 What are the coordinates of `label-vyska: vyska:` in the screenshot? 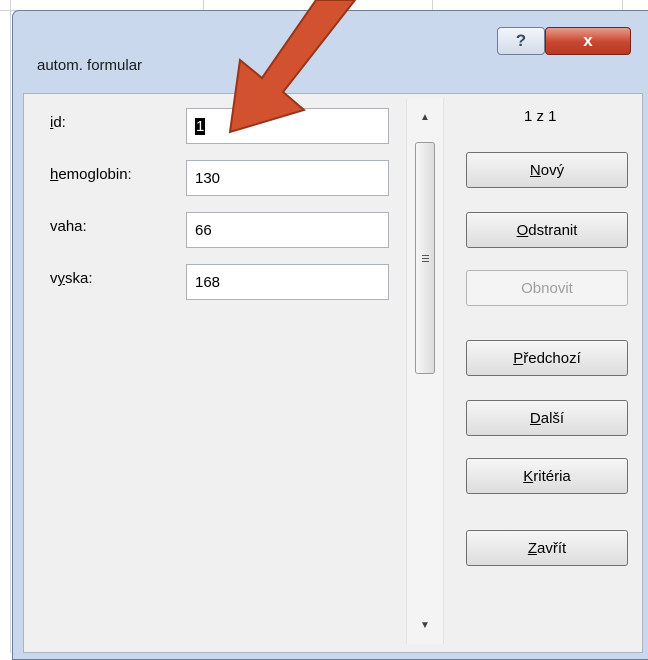 It's located at (71, 278).